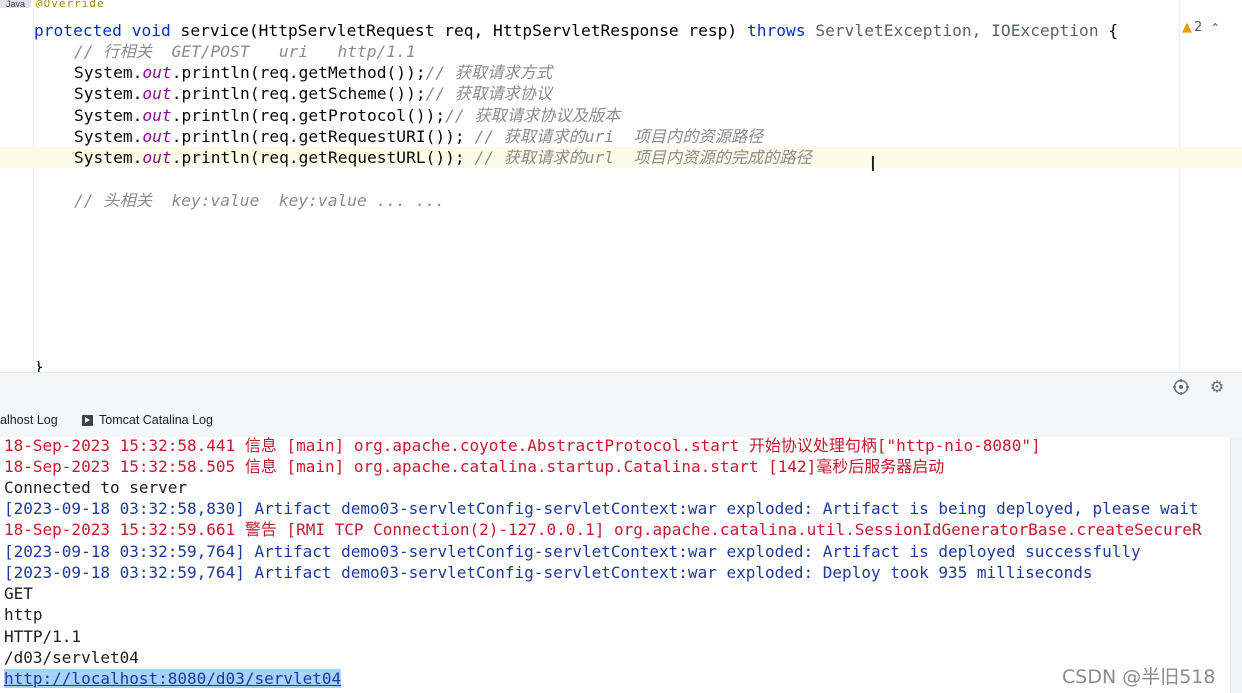 The height and width of the screenshot is (693, 1242). Describe the element at coordinates (298, 72) in the screenshot. I see `code-text: .println(req.getMethod());` at that location.